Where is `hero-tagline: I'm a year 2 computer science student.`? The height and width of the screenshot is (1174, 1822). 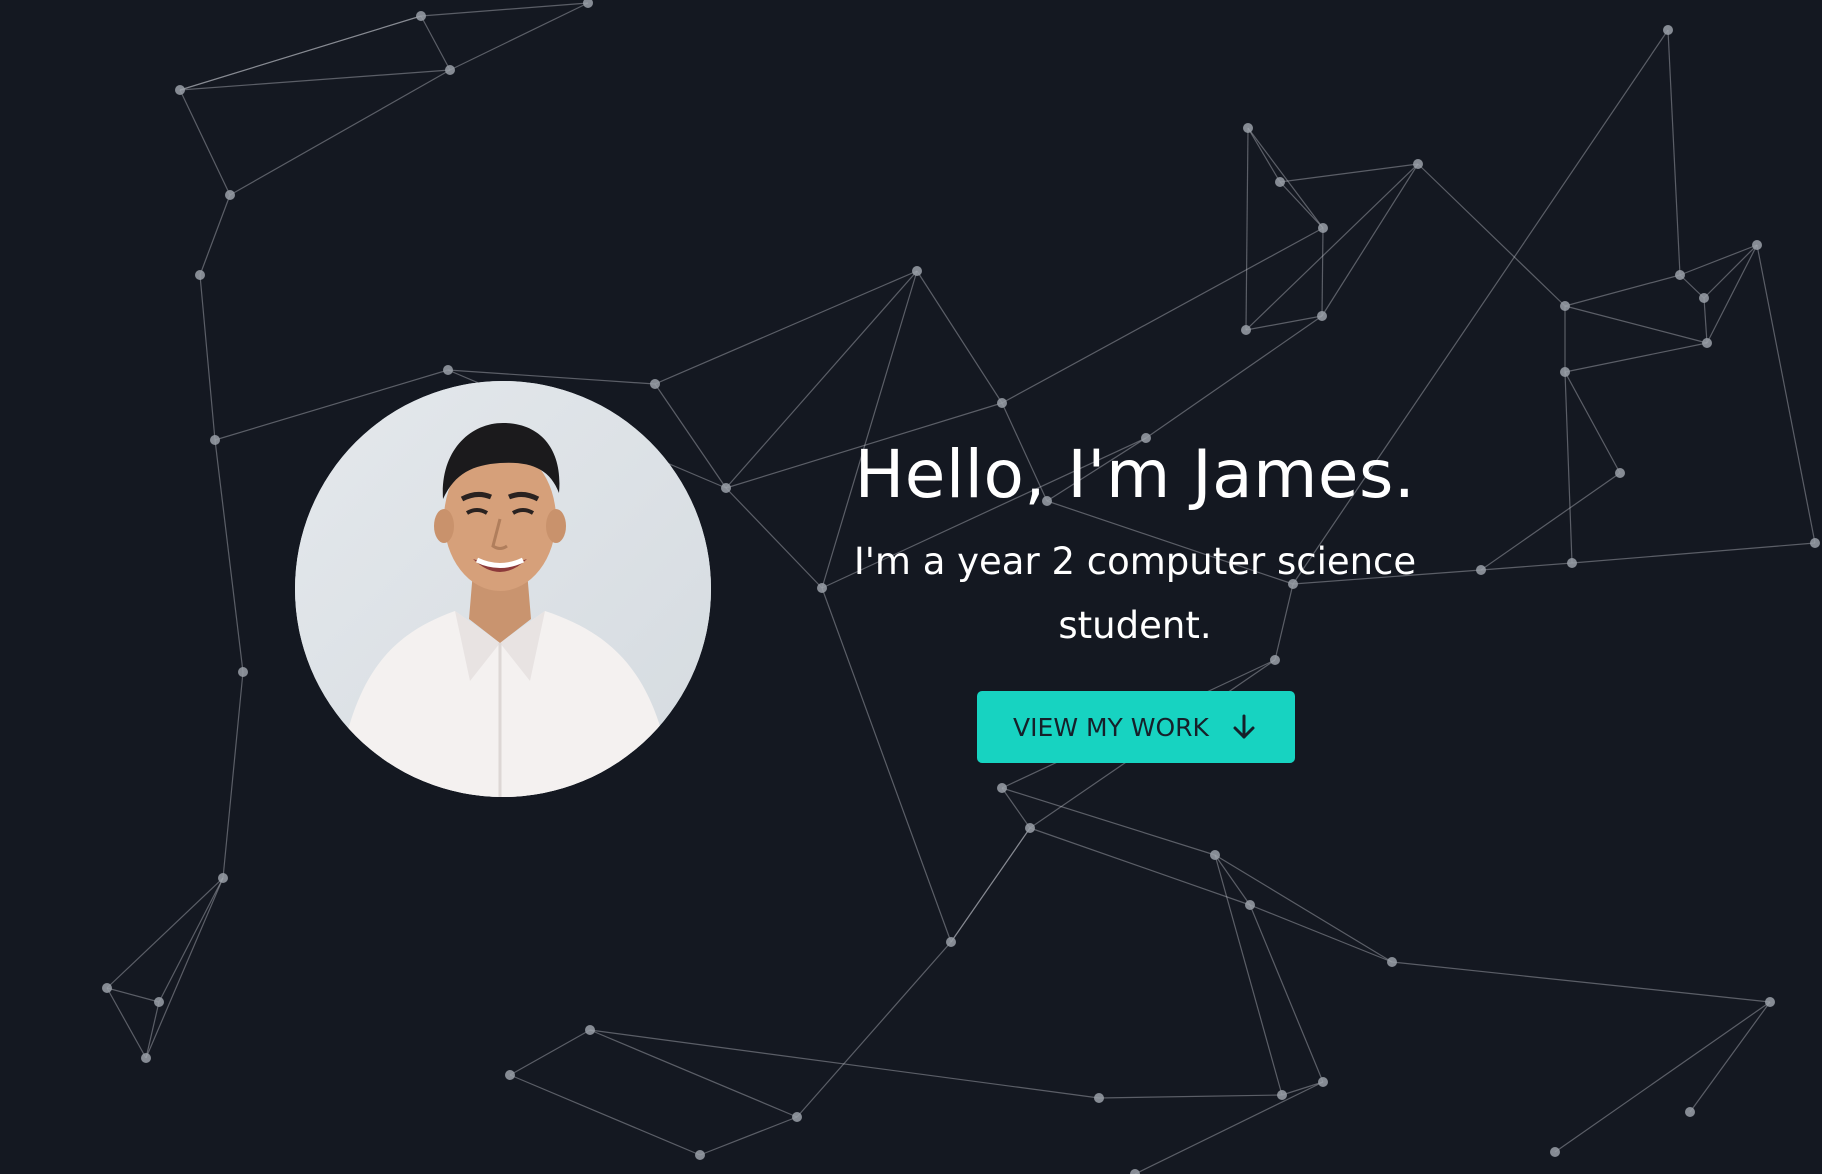
hero-tagline: I'm a year 2 computer science student. is located at coordinates (1135, 593).